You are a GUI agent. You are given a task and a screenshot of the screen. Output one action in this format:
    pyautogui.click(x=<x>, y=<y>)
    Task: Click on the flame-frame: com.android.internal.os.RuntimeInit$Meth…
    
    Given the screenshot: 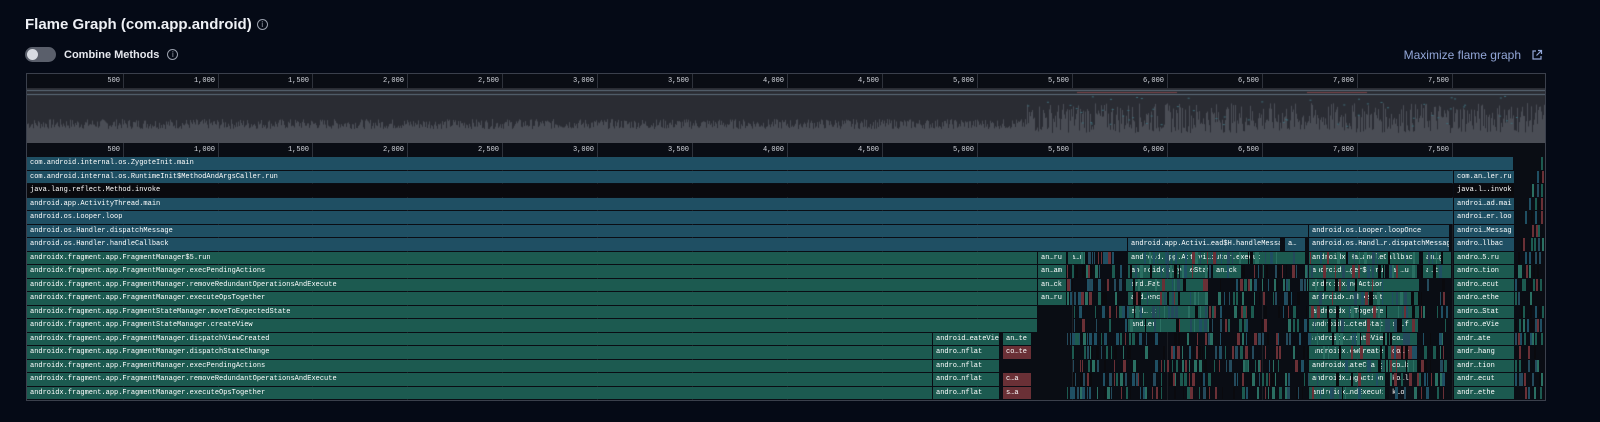 What is the action you would take?
    pyautogui.click(x=740, y=176)
    